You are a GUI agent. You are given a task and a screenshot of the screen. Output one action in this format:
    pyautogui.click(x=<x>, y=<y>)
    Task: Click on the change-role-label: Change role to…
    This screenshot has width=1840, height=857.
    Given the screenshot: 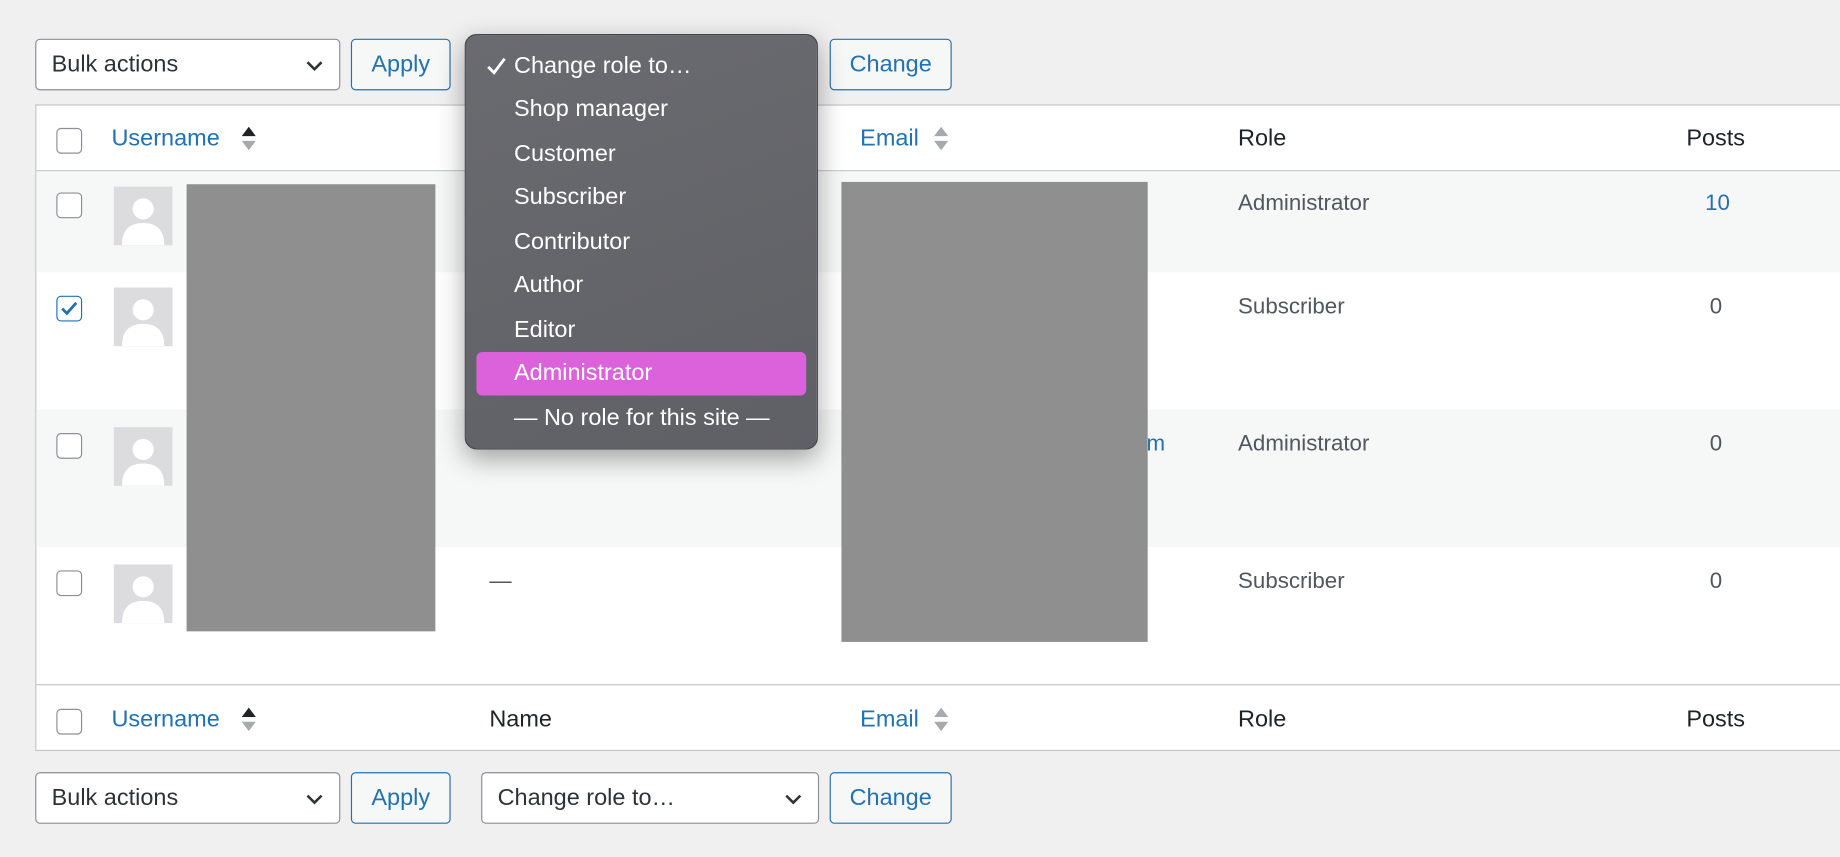 What is the action you would take?
    pyautogui.click(x=586, y=797)
    